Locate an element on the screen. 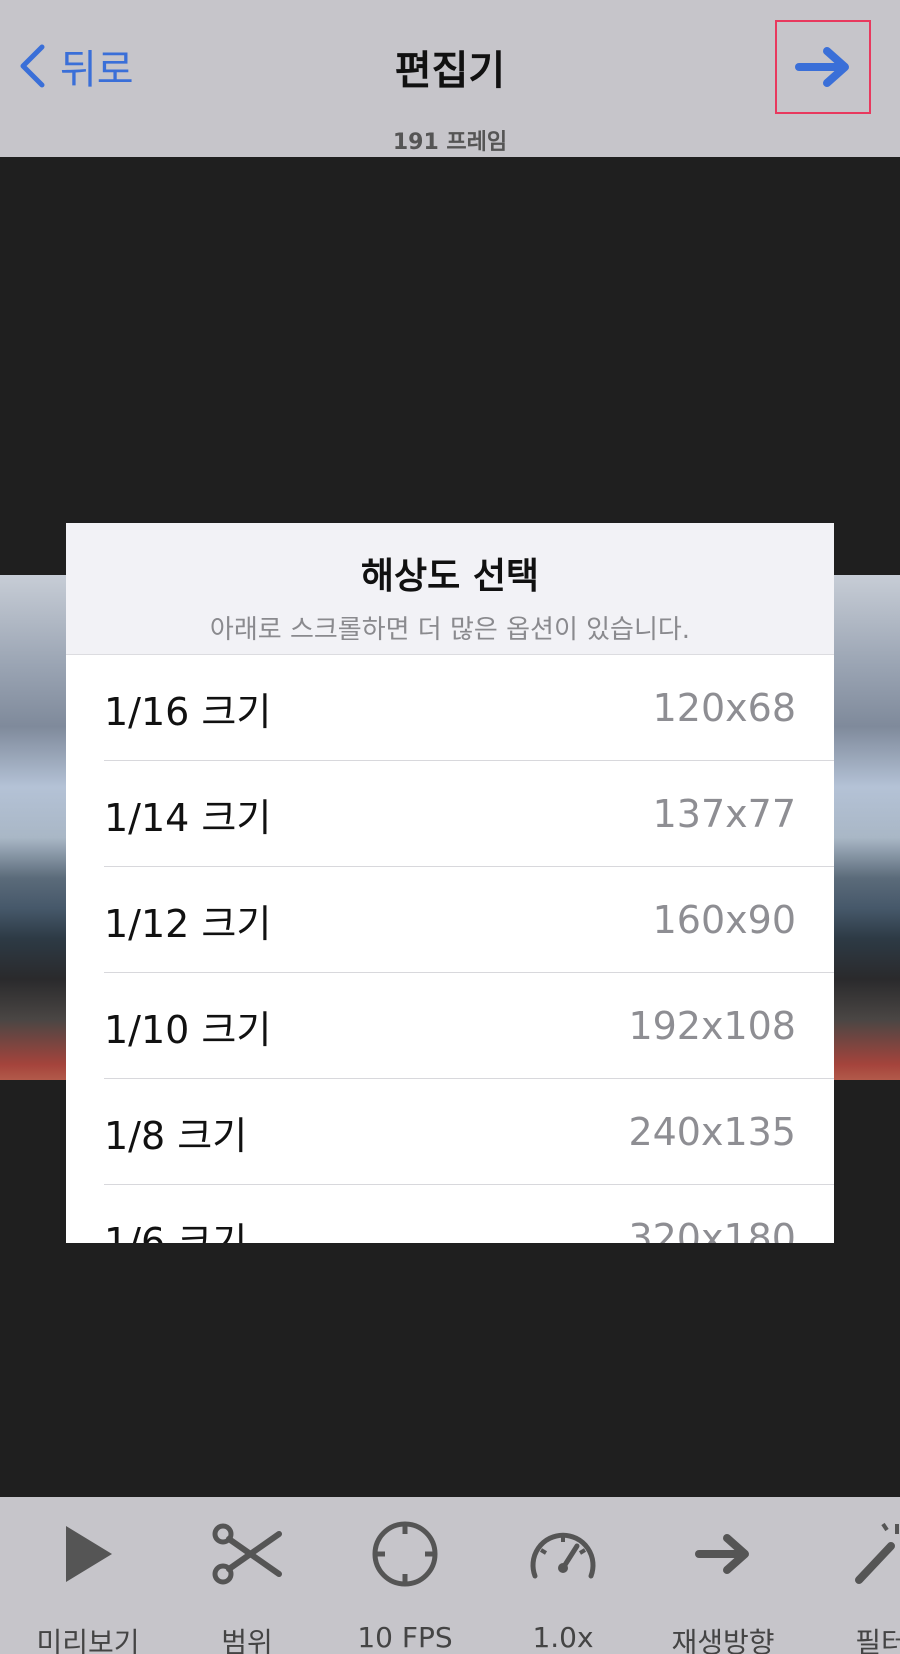 The width and height of the screenshot is (900, 1654). fps-button: 10 FPS is located at coordinates (405, 1585).